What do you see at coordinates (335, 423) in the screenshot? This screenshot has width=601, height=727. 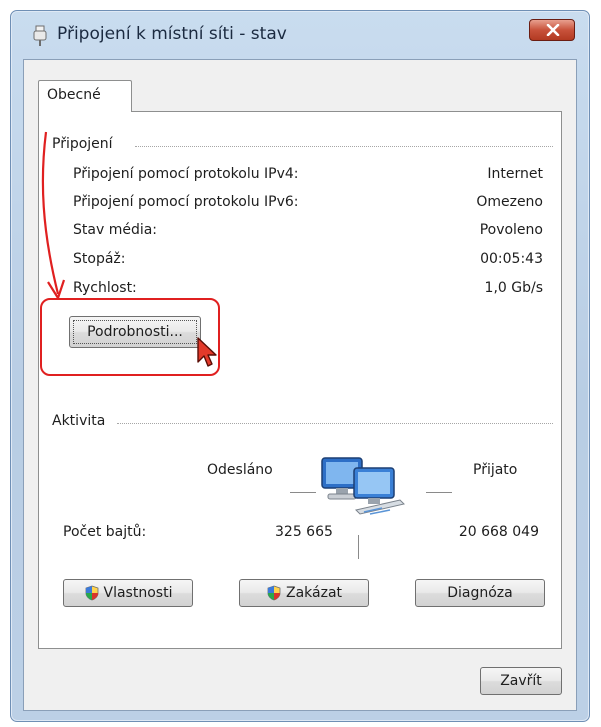 I see `activity-group-rule` at bounding box center [335, 423].